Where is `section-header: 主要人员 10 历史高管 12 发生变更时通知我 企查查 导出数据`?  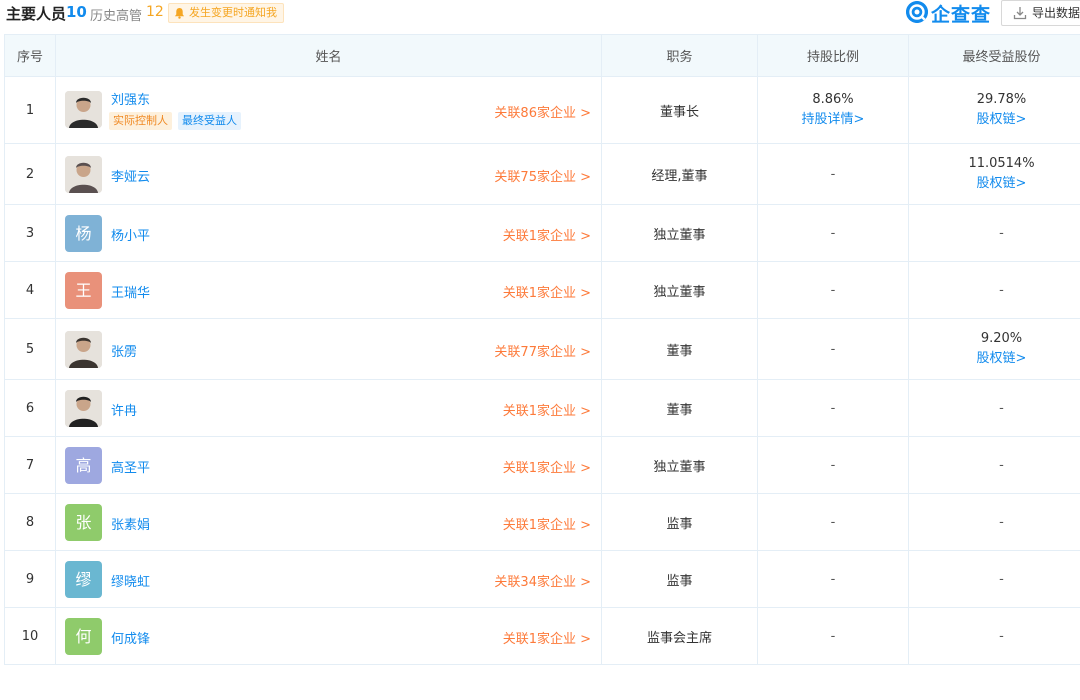 section-header: 主要人员 10 历史高管 12 发生变更时通知我 企查查 导出数据 is located at coordinates (540, 13).